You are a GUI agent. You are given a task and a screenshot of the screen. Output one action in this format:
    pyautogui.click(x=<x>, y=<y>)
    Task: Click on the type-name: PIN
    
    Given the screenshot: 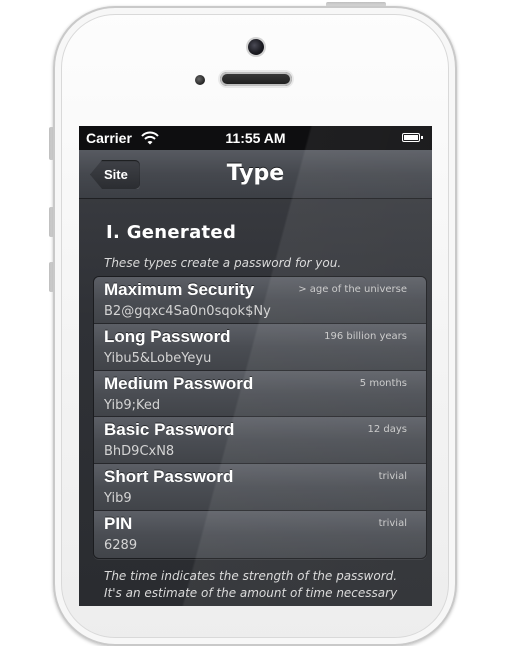 What is the action you would take?
    pyautogui.click(x=118, y=523)
    